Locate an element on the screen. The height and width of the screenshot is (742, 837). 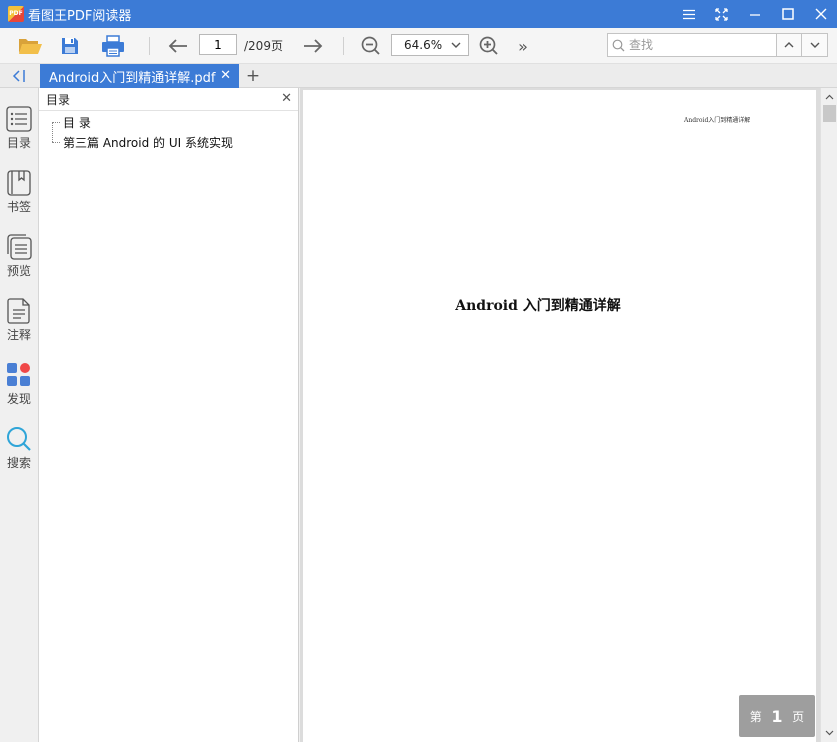
sidebar-item-label: 发现 is located at coordinates (18, 399).